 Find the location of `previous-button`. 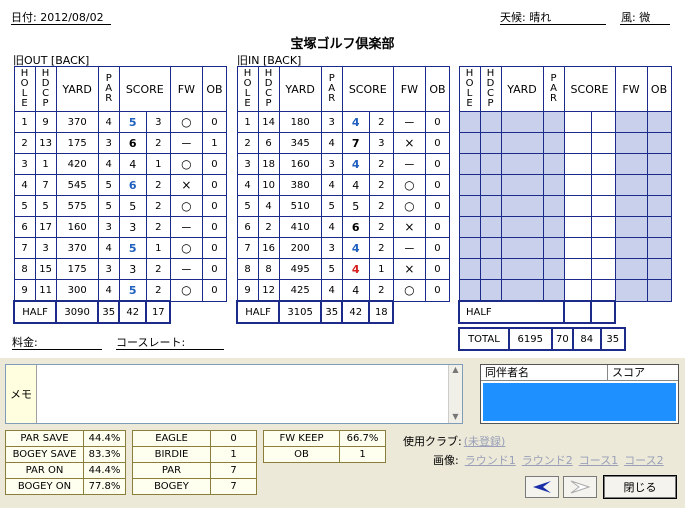

previous-button is located at coordinates (542, 487).